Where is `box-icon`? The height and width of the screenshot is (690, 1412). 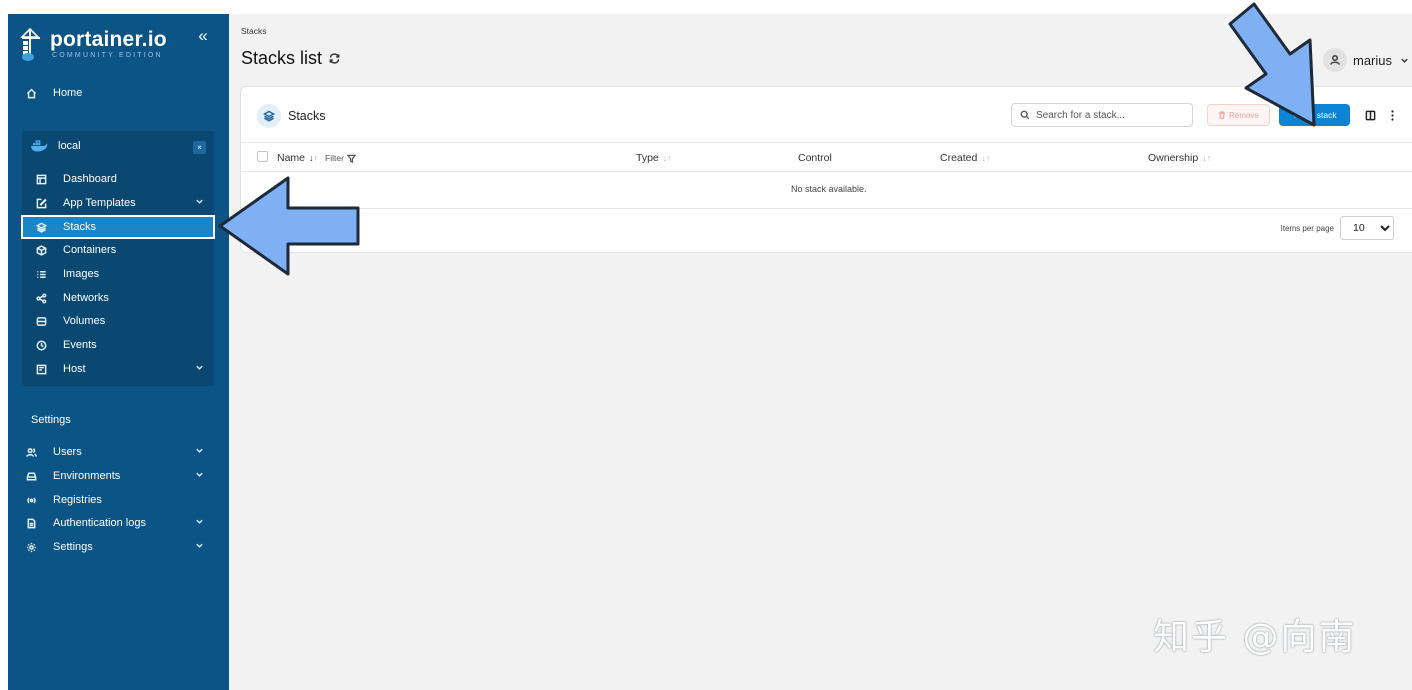 box-icon is located at coordinates (41, 250).